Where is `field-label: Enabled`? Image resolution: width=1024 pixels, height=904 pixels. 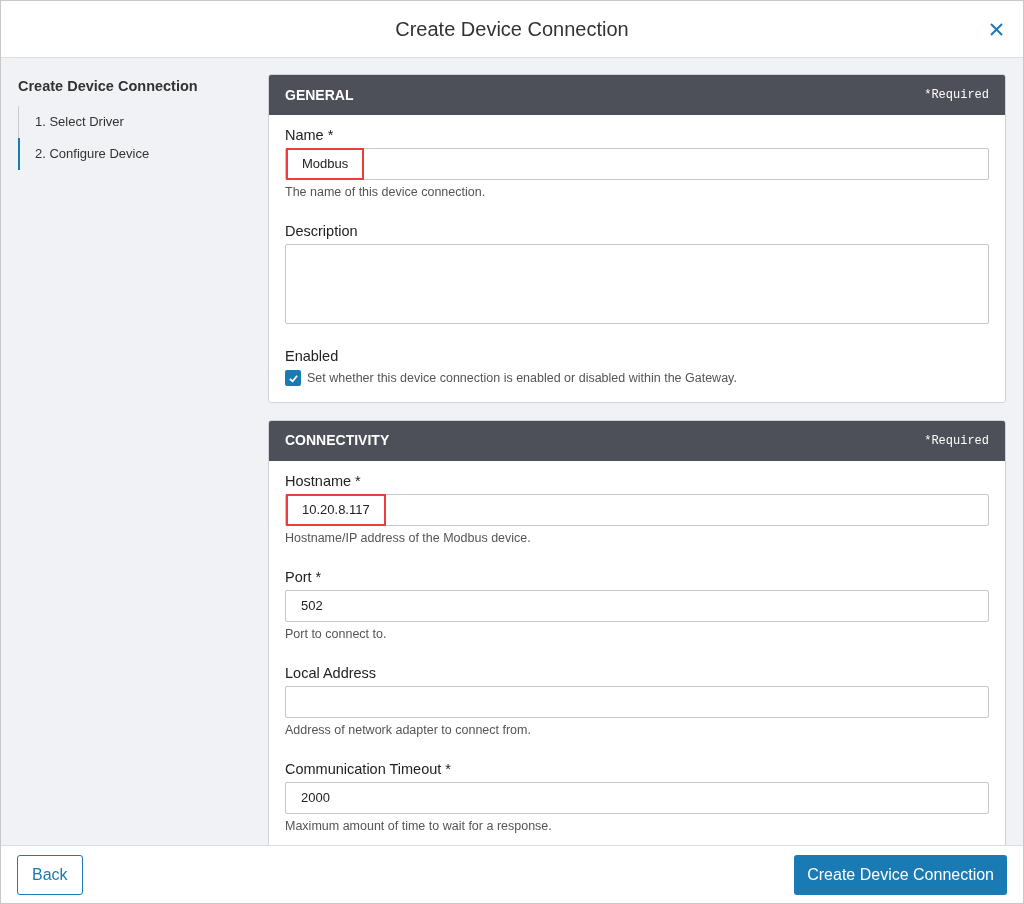
field-label: Enabled is located at coordinates (312, 356).